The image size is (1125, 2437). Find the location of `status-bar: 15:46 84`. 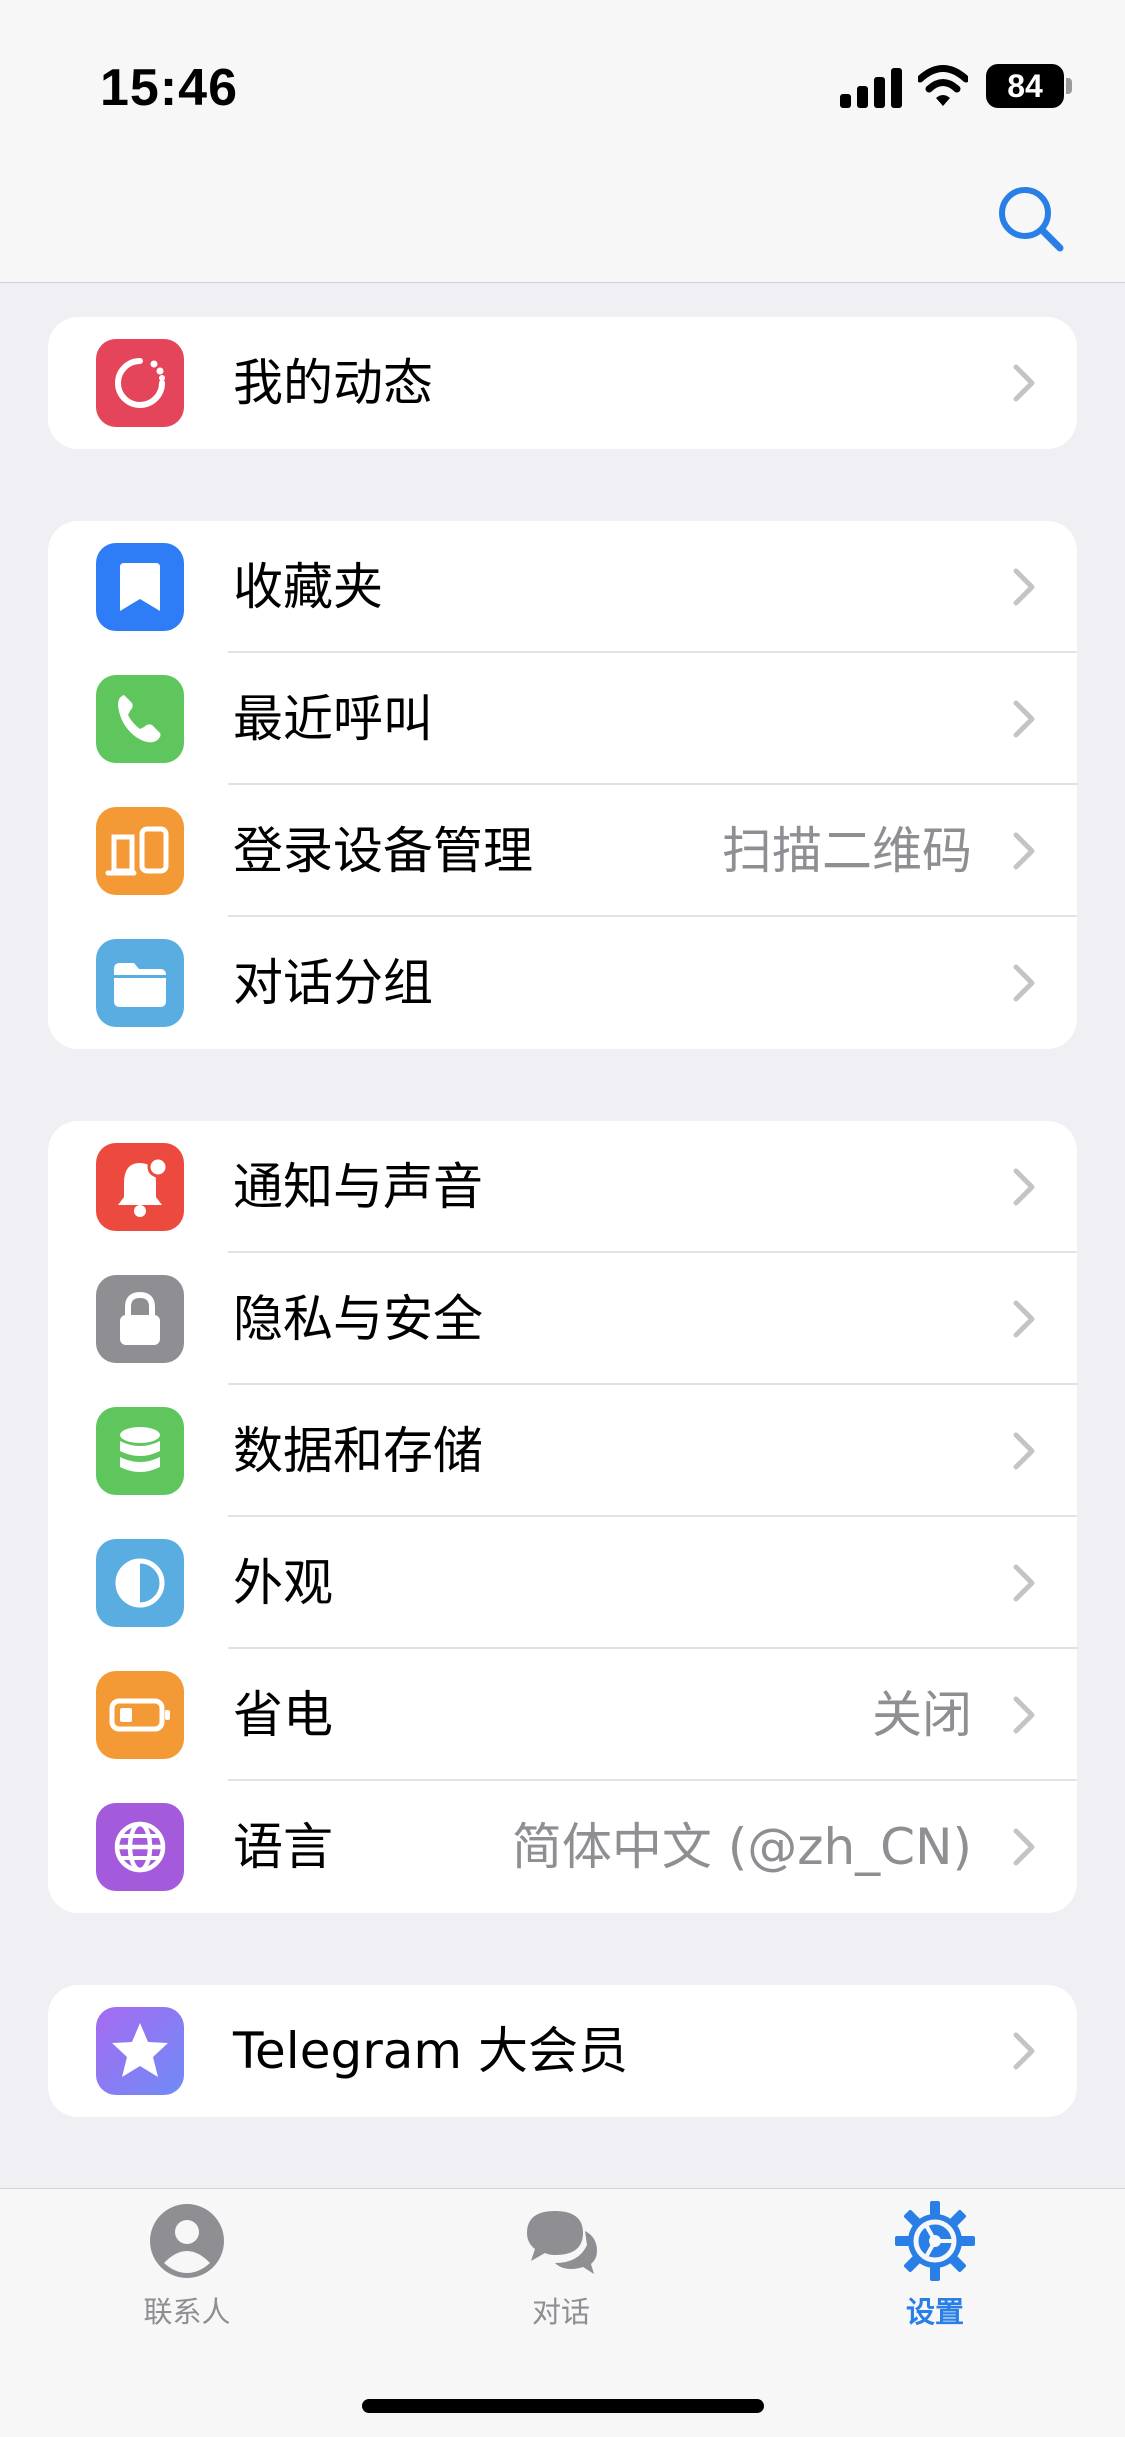

status-bar: 15:46 84 is located at coordinates (562, 90).